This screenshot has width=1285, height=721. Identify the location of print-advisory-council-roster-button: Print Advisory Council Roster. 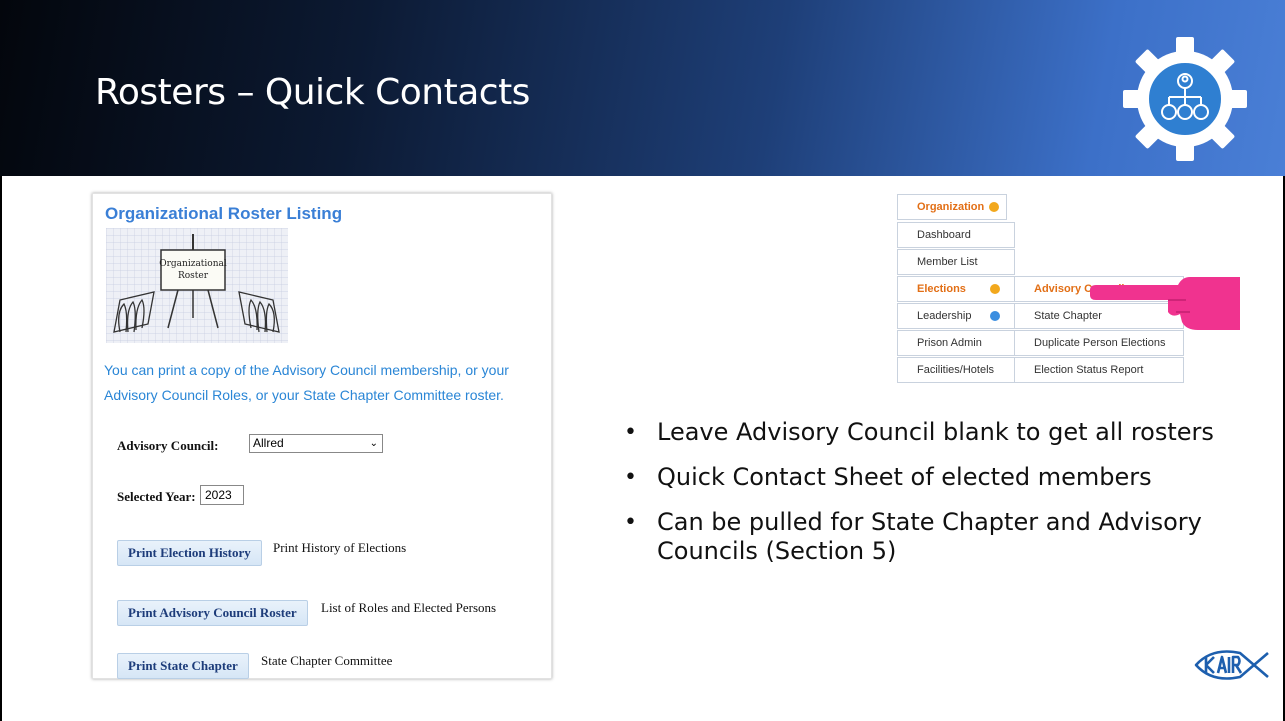
(212, 613).